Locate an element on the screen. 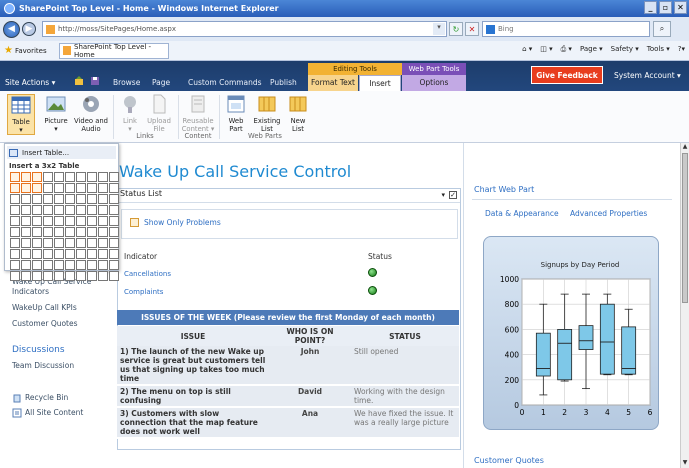 The height and width of the screenshot is (468, 689). favorites-button: Favorites is located at coordinates (31, 51).